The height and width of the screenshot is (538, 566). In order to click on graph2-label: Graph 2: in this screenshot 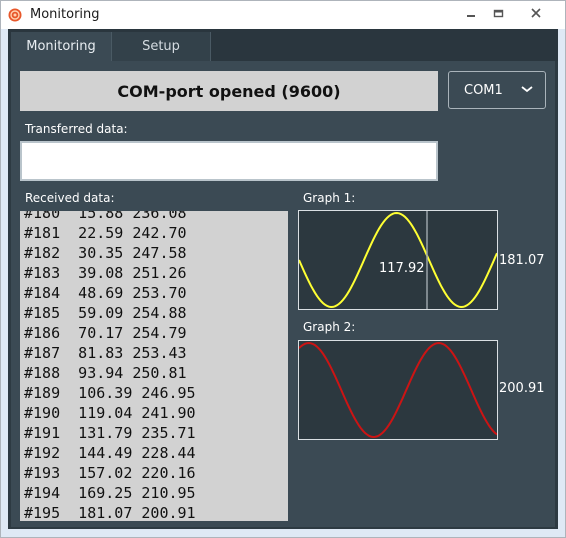, I will do `click(329, 327)`.